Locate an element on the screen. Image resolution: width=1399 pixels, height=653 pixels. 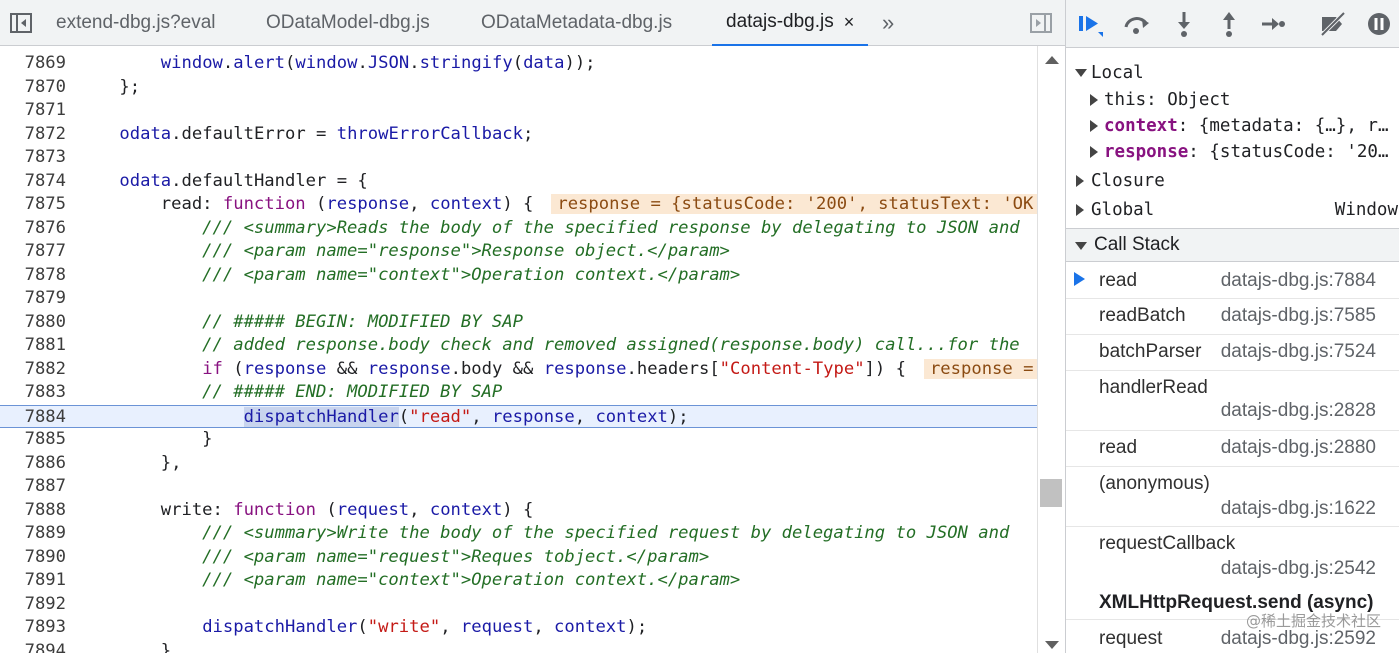
line-number: 7884 is located at coordinates (33, 418).